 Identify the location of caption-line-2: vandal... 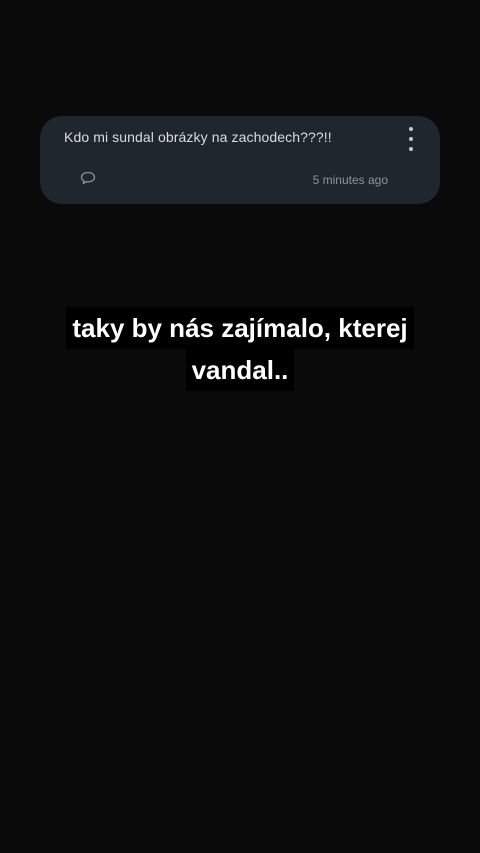
(240, 370).